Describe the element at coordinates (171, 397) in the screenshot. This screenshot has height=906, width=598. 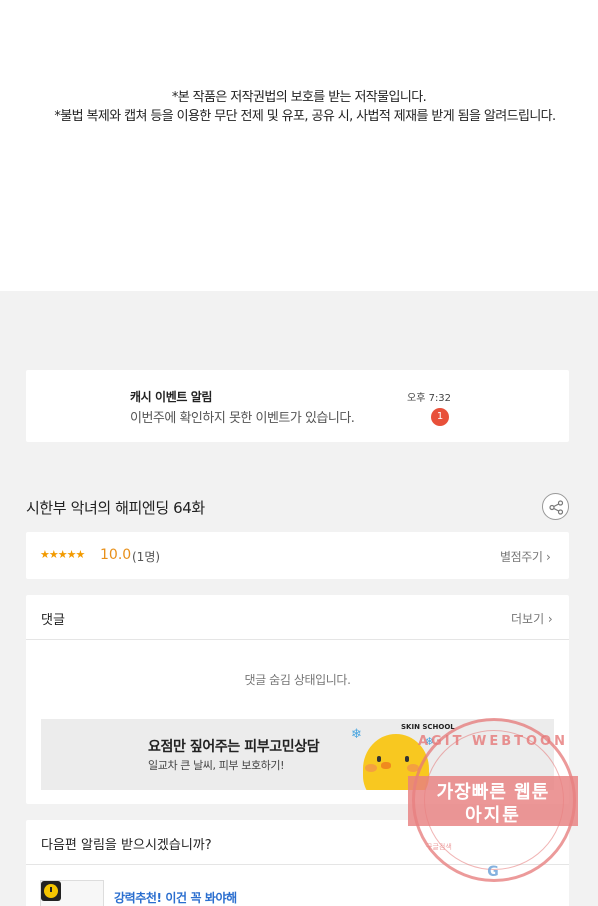
I see `alarm-title: 캐시 이벤트 알림` at that location.